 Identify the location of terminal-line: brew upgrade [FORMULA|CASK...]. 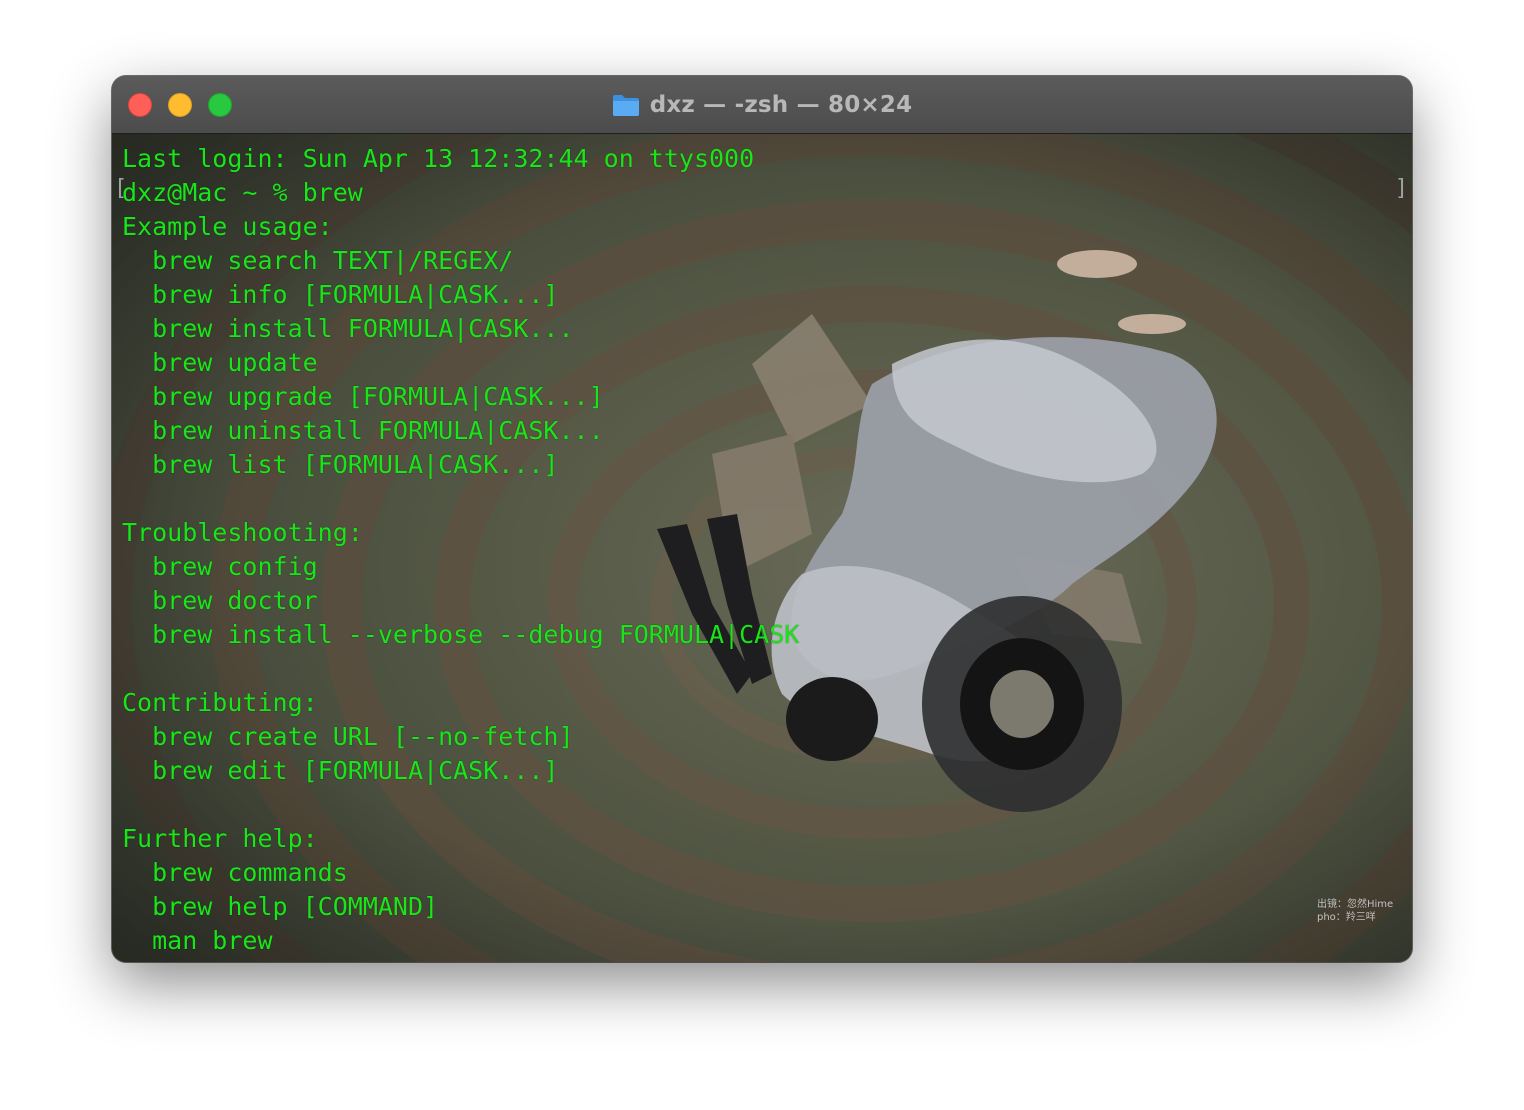
(363, 396).